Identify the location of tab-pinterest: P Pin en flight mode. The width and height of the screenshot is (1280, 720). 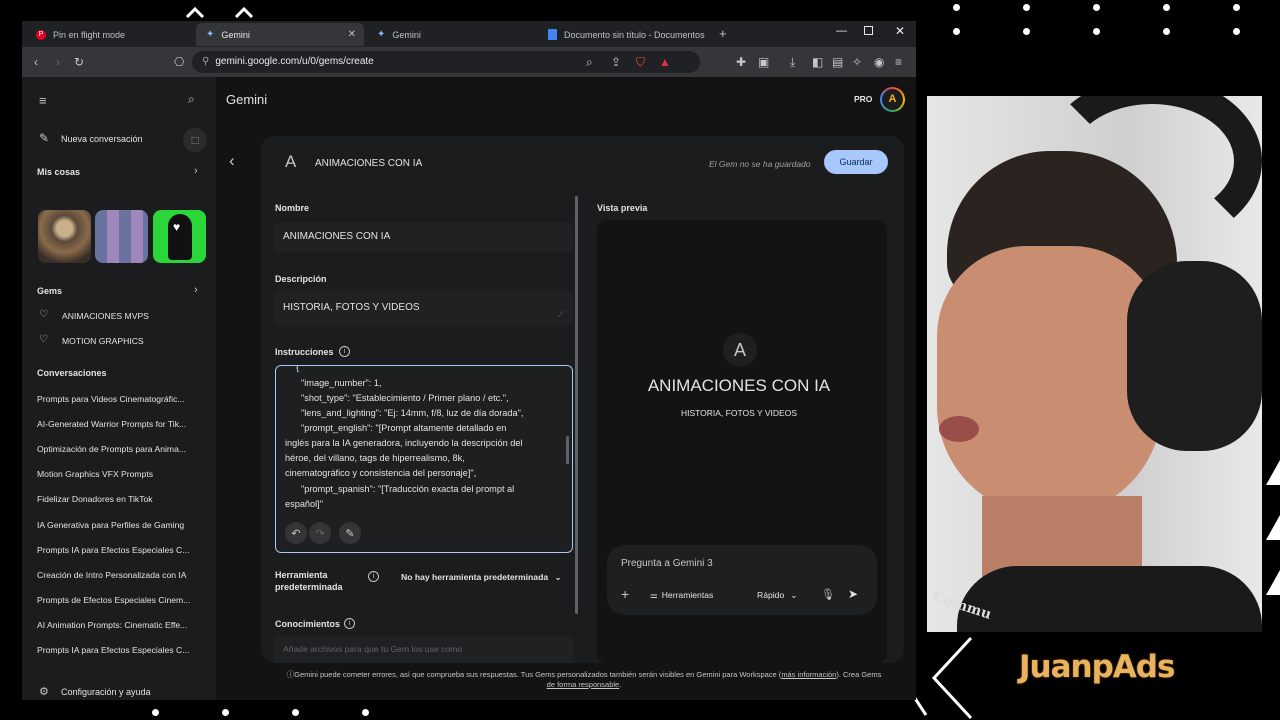
(110, 34).